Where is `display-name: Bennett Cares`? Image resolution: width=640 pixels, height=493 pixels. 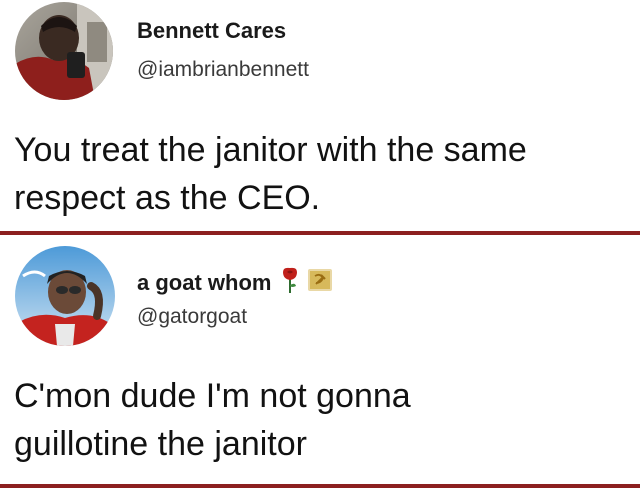
display-name: Bennett Cares is located at coordinates (211, 31).